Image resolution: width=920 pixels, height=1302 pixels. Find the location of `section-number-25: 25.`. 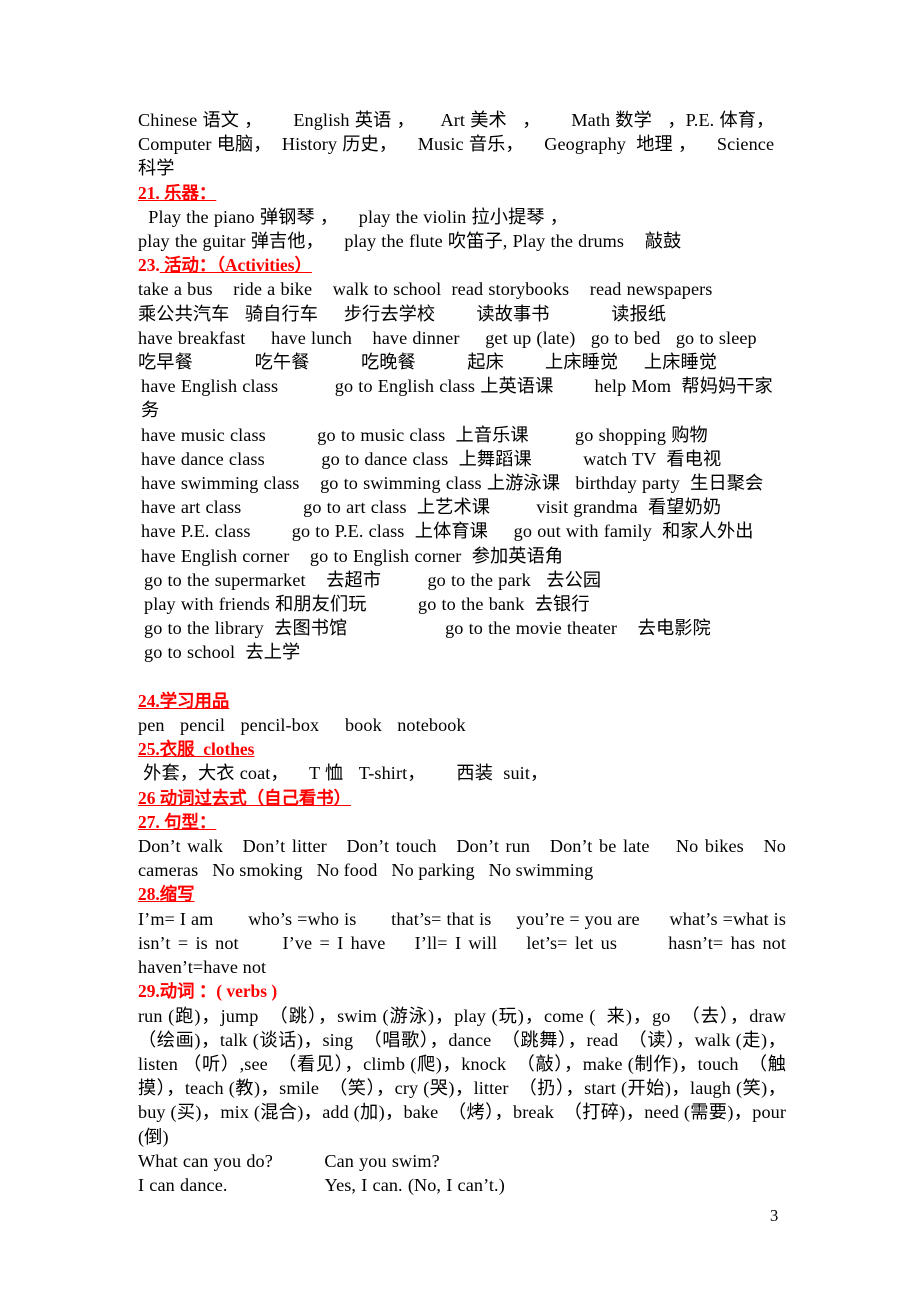

section-number-25: 25. is located at coordinates (149, 749).